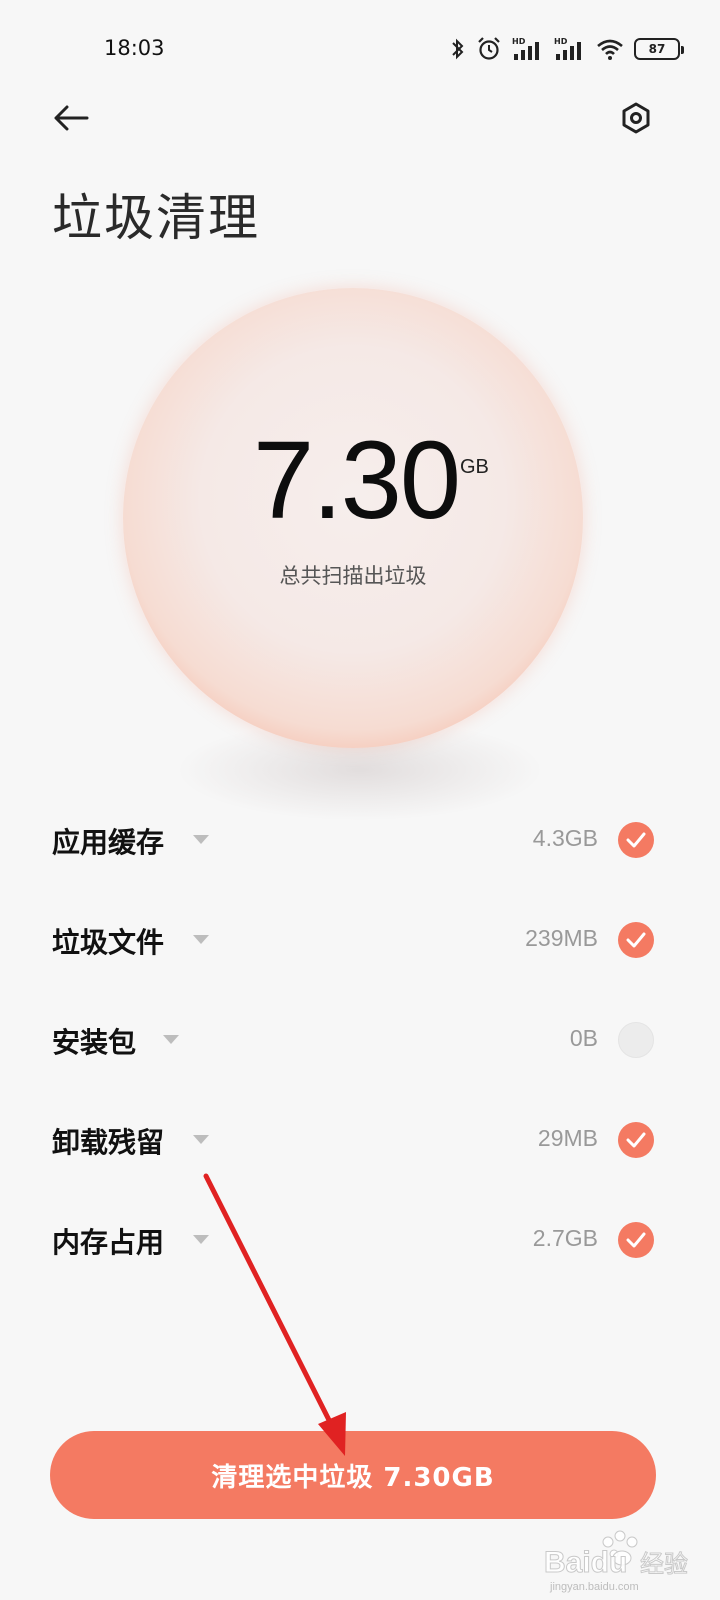 Image resolution: width=720 pixels, height=1600 pixels. What do you see at coordinates (664, 1564) in the screenshot?
I see `svg-text: 经验` at bounding box center [664, 1564].